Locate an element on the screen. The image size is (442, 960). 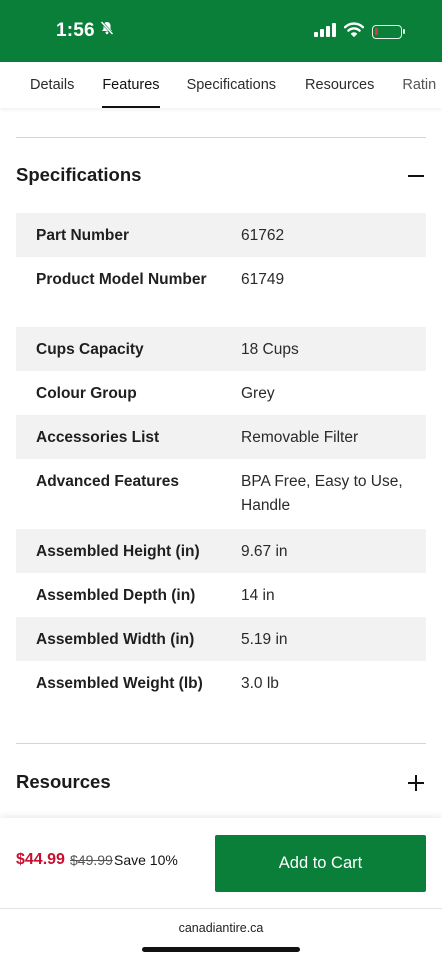
spec-row: Part Number 61762 is located at coordinates (221, 235).